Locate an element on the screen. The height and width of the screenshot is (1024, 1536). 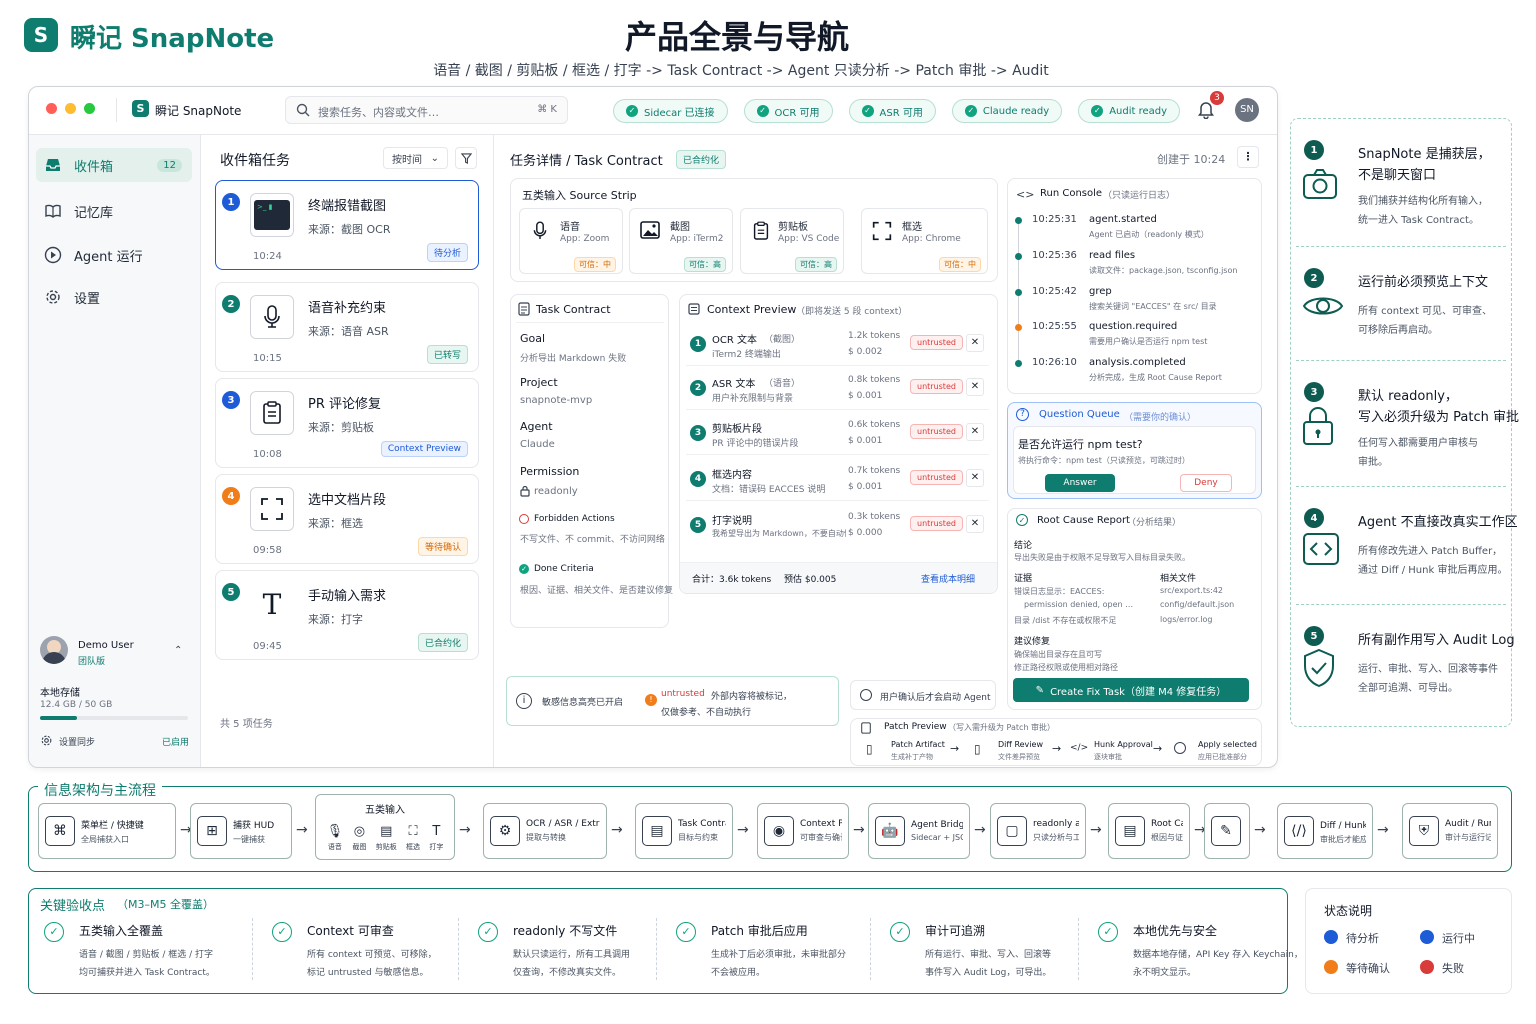
window-close-button is located at coordinates (51, 108).